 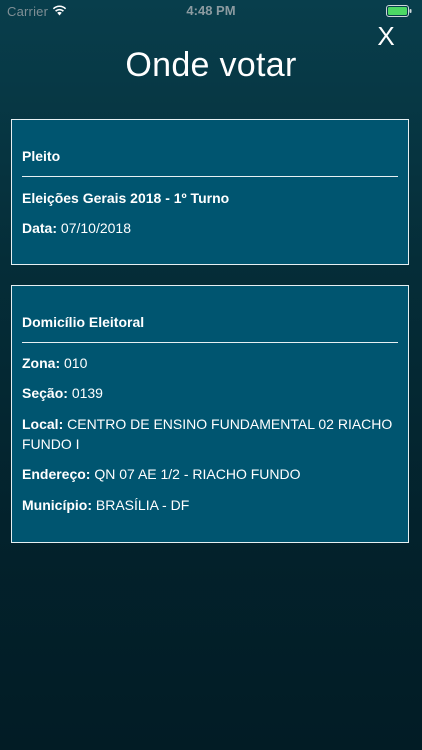 I want to click on election-date-value: 07/10/2018, so click(x=95, y=228).